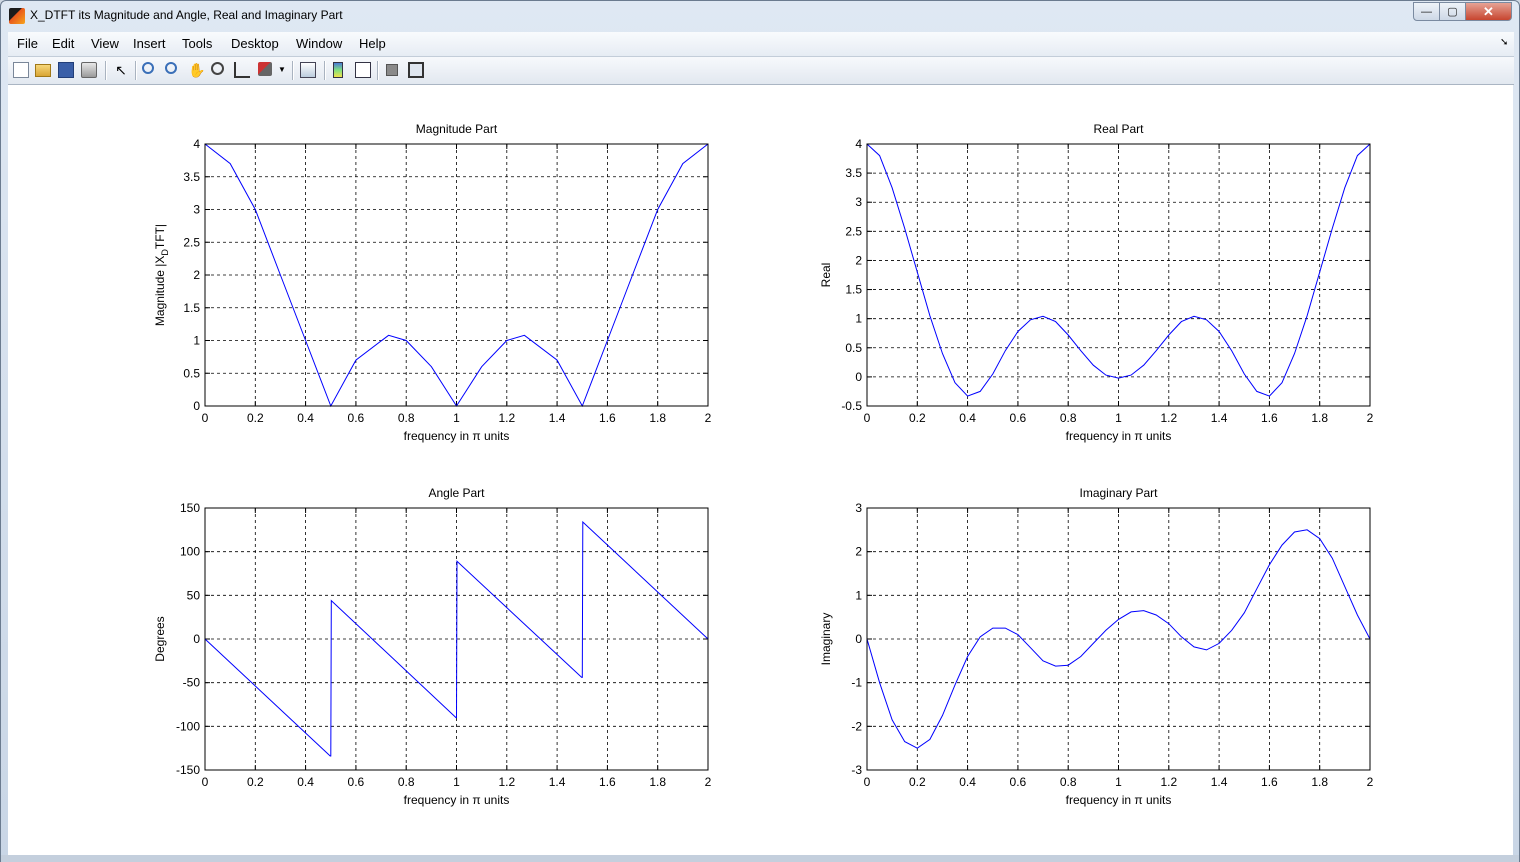  Describe the element at coordinates (149, 43) in the screenshot. I see `menu-insert: Insert` at that location.